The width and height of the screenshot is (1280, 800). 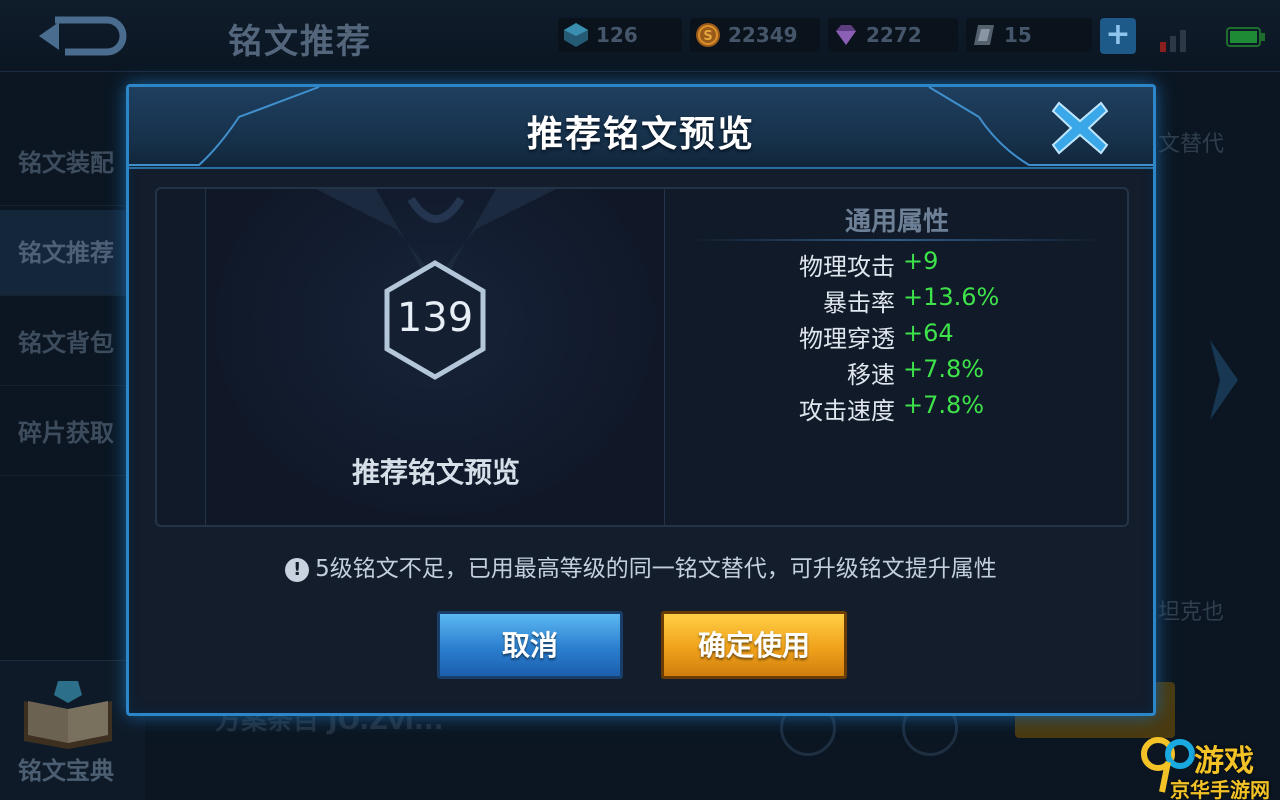 What do you see at coordinates (896, 222) in the screenshot?
I see `attributes-title: 通用属性` at bounding box center [896, 222].